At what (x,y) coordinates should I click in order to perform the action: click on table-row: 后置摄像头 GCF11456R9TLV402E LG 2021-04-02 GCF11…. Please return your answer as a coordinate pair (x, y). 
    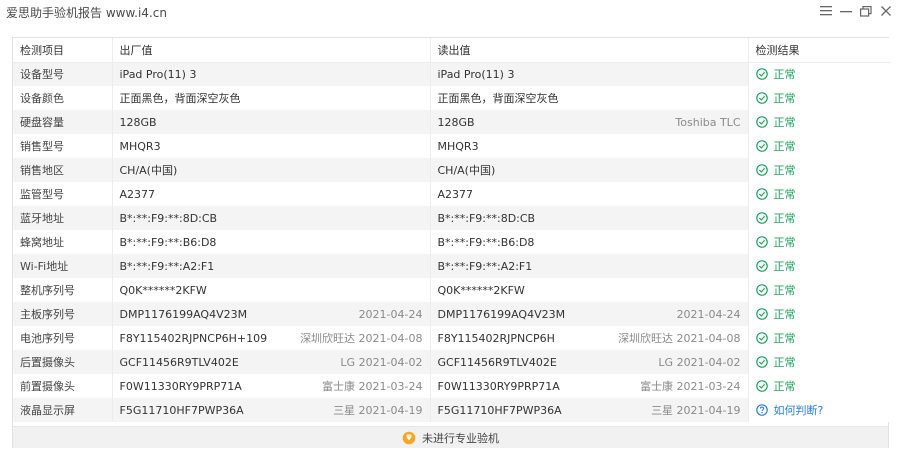
    Looking at the image, I should click on (451, 362).